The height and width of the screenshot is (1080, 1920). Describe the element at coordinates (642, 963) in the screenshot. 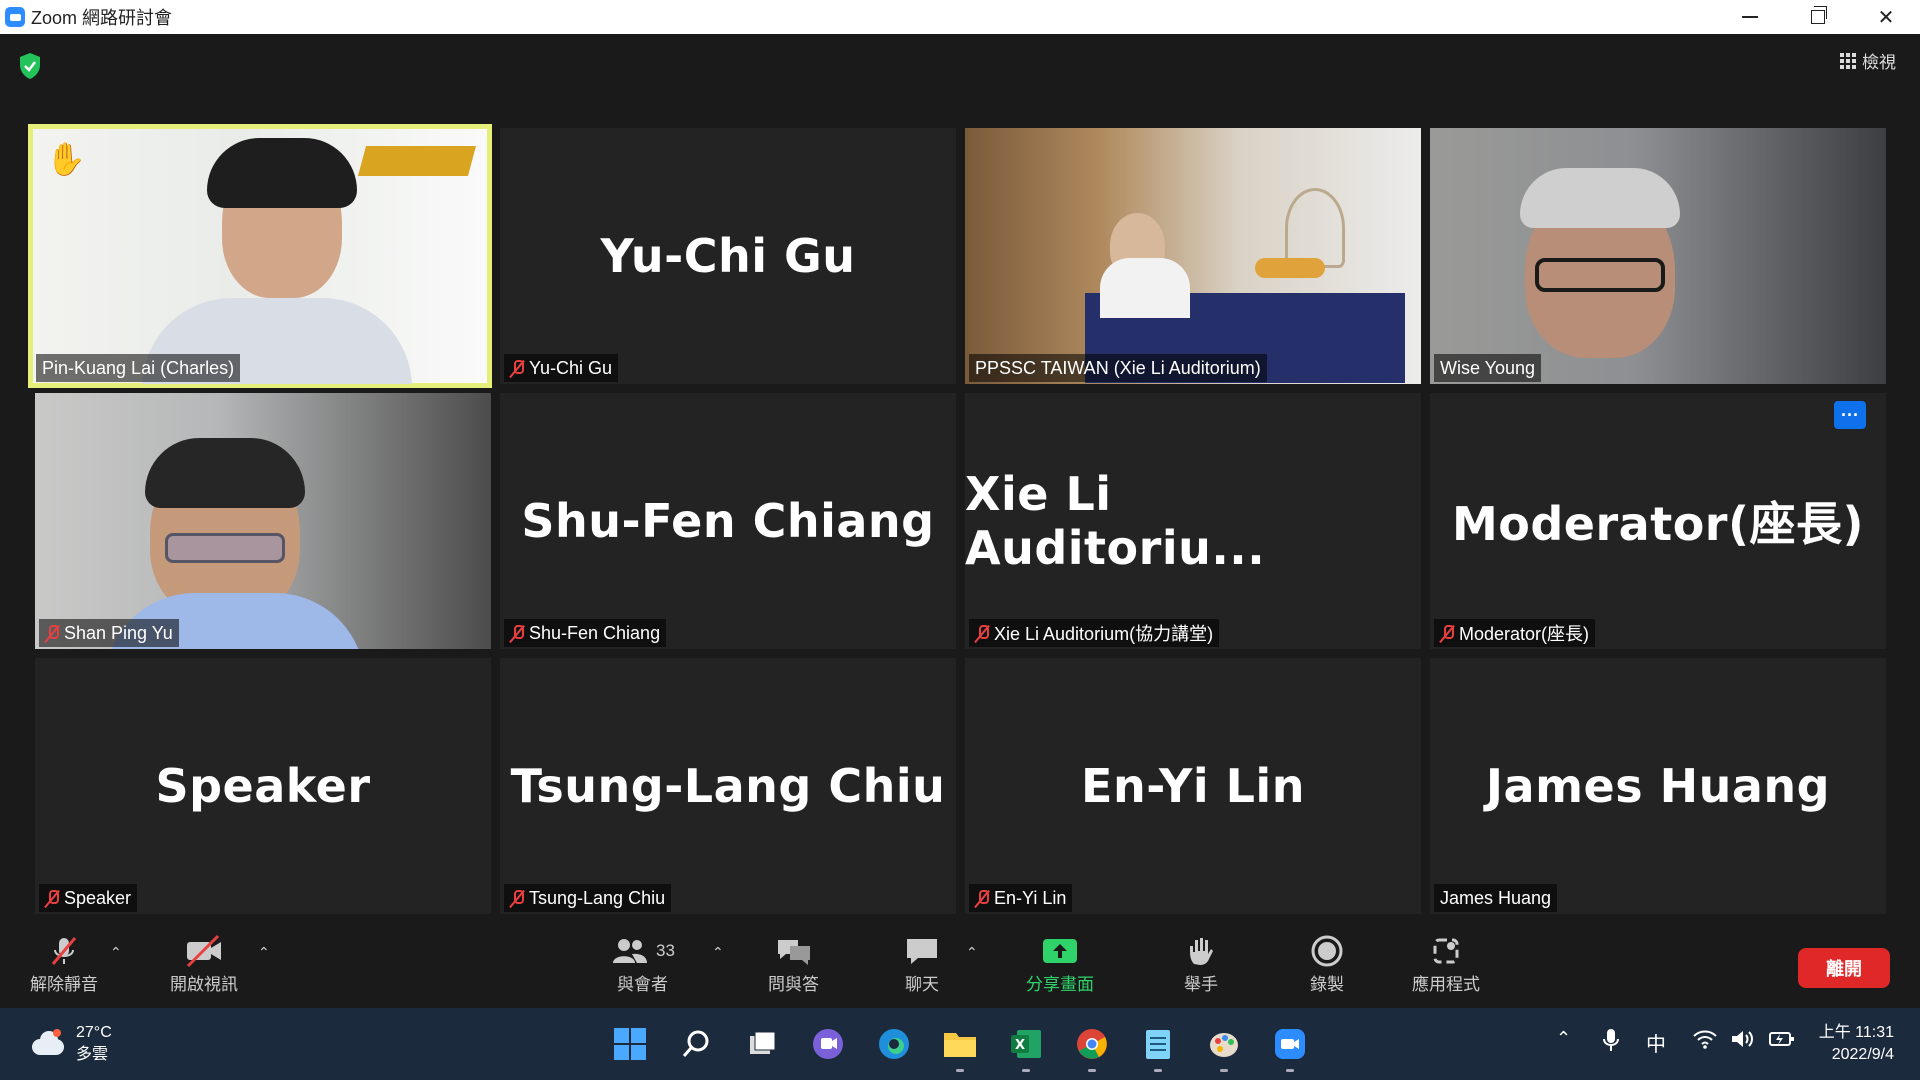

I see `participants-button: 33 與會者` at that location.